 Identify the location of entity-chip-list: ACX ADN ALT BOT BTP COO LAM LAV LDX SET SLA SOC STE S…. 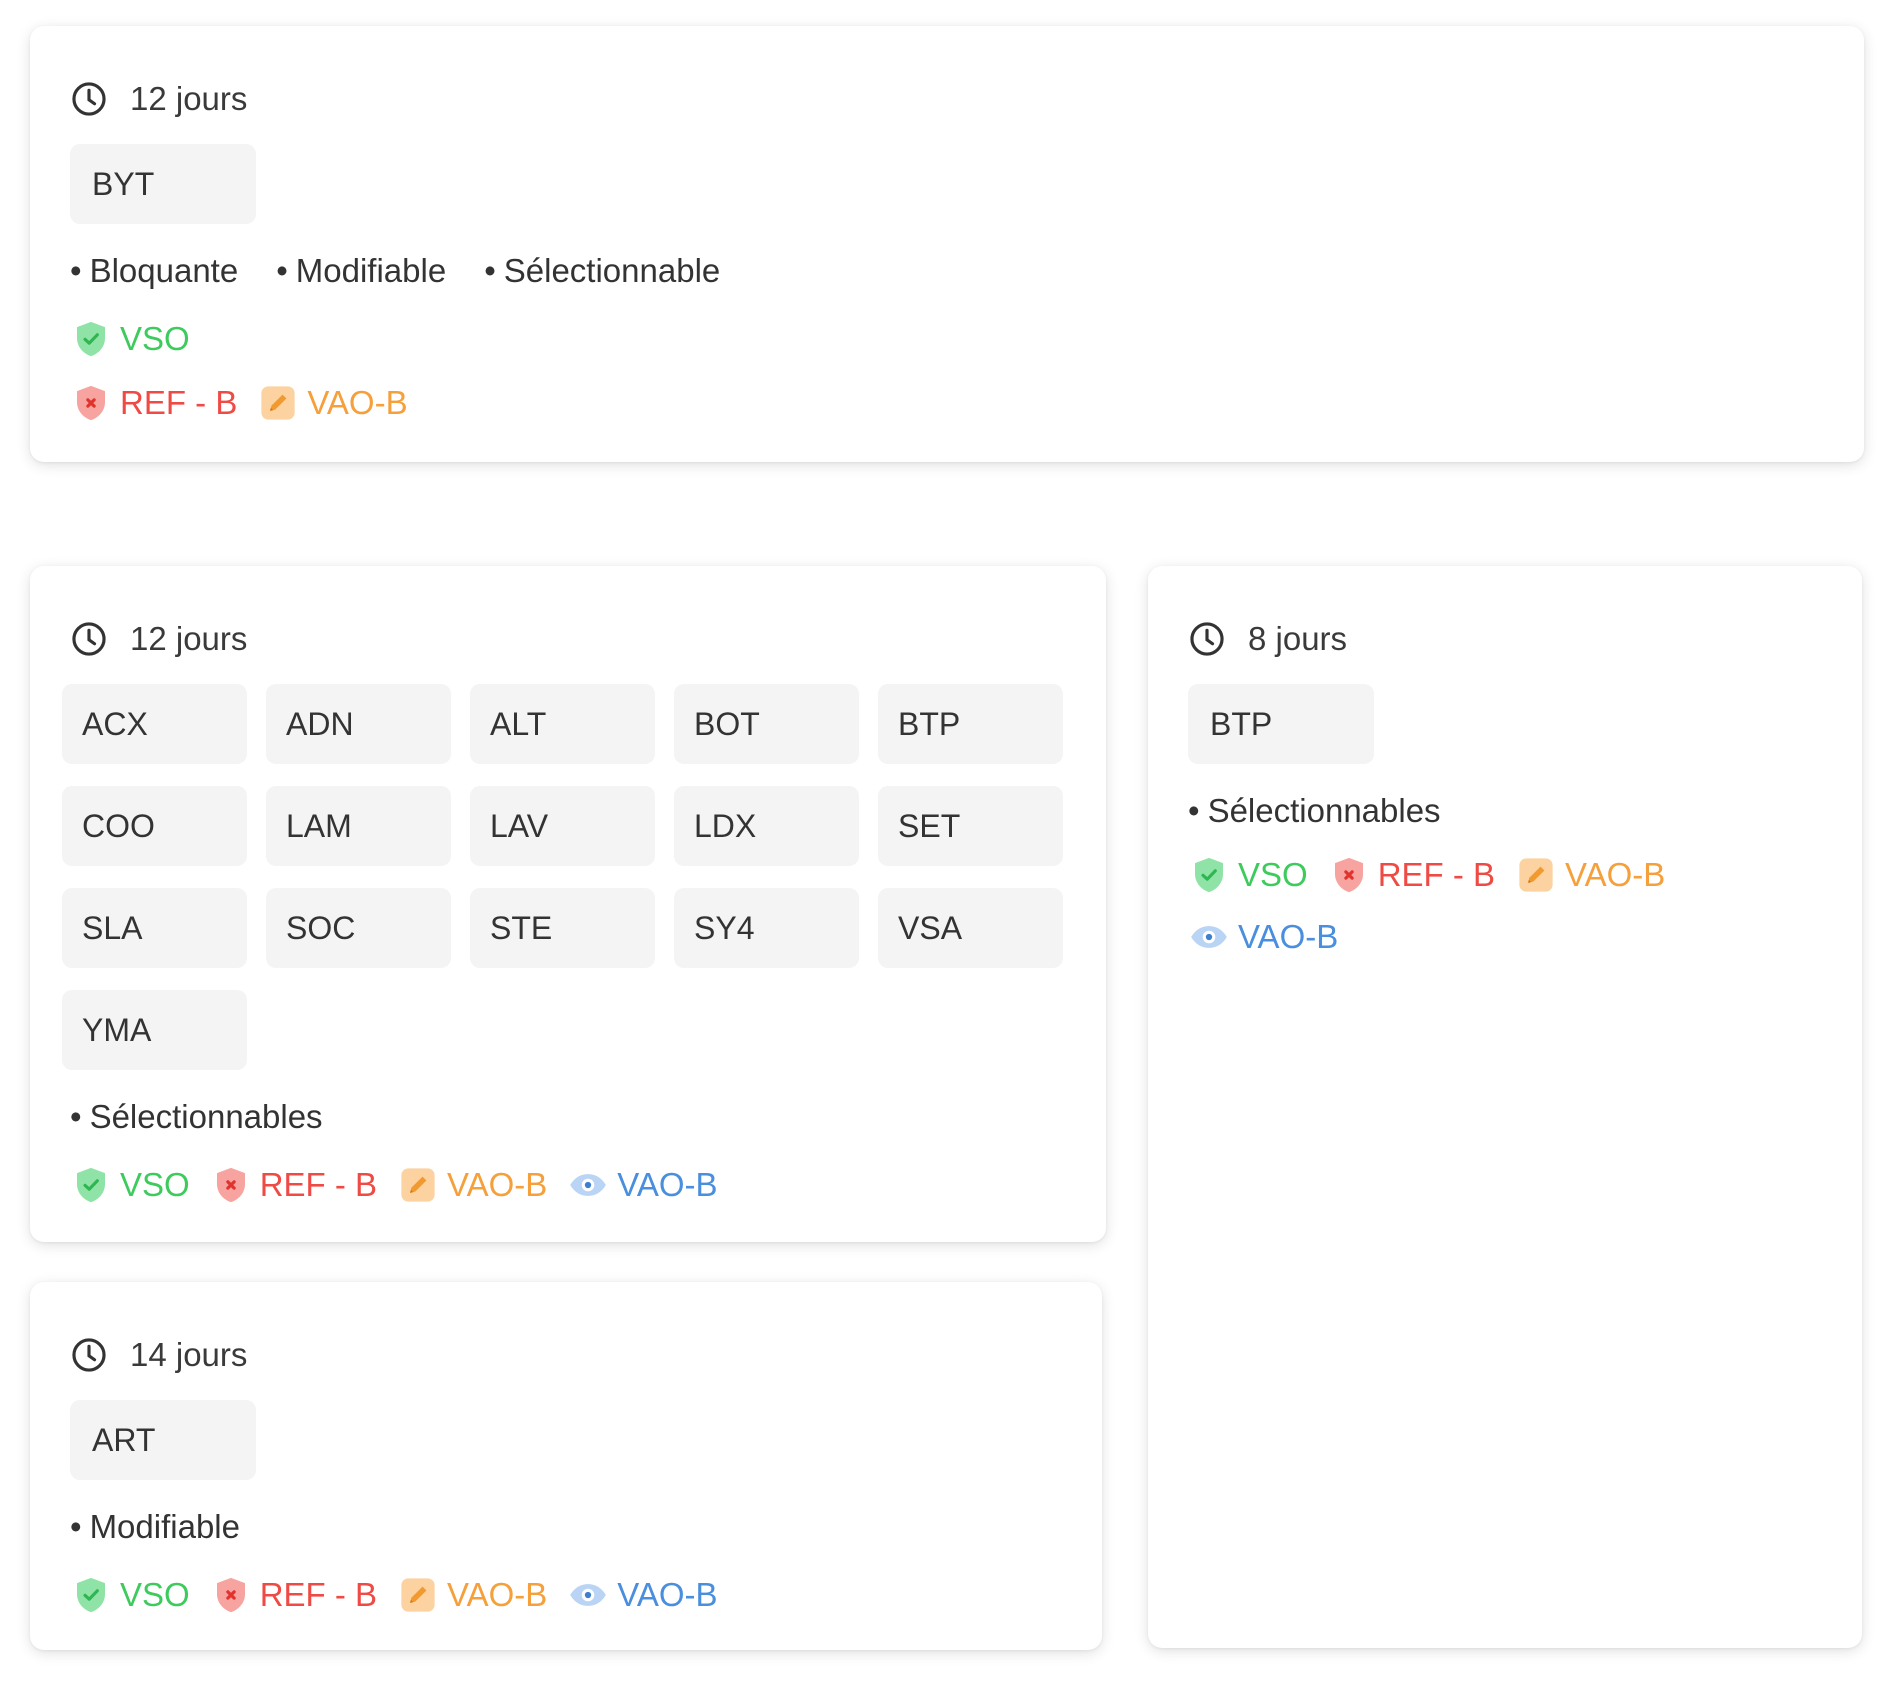
(564, 877).